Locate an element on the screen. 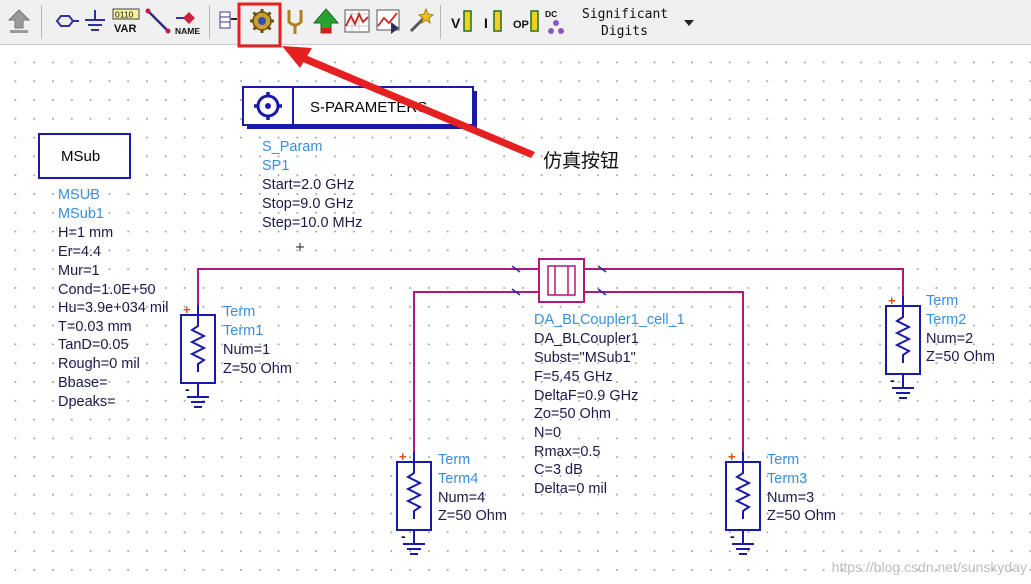 The image size is (1031, 584). msub-param: Hu=3.9e+034 mil is located at coordinates (113, 308).